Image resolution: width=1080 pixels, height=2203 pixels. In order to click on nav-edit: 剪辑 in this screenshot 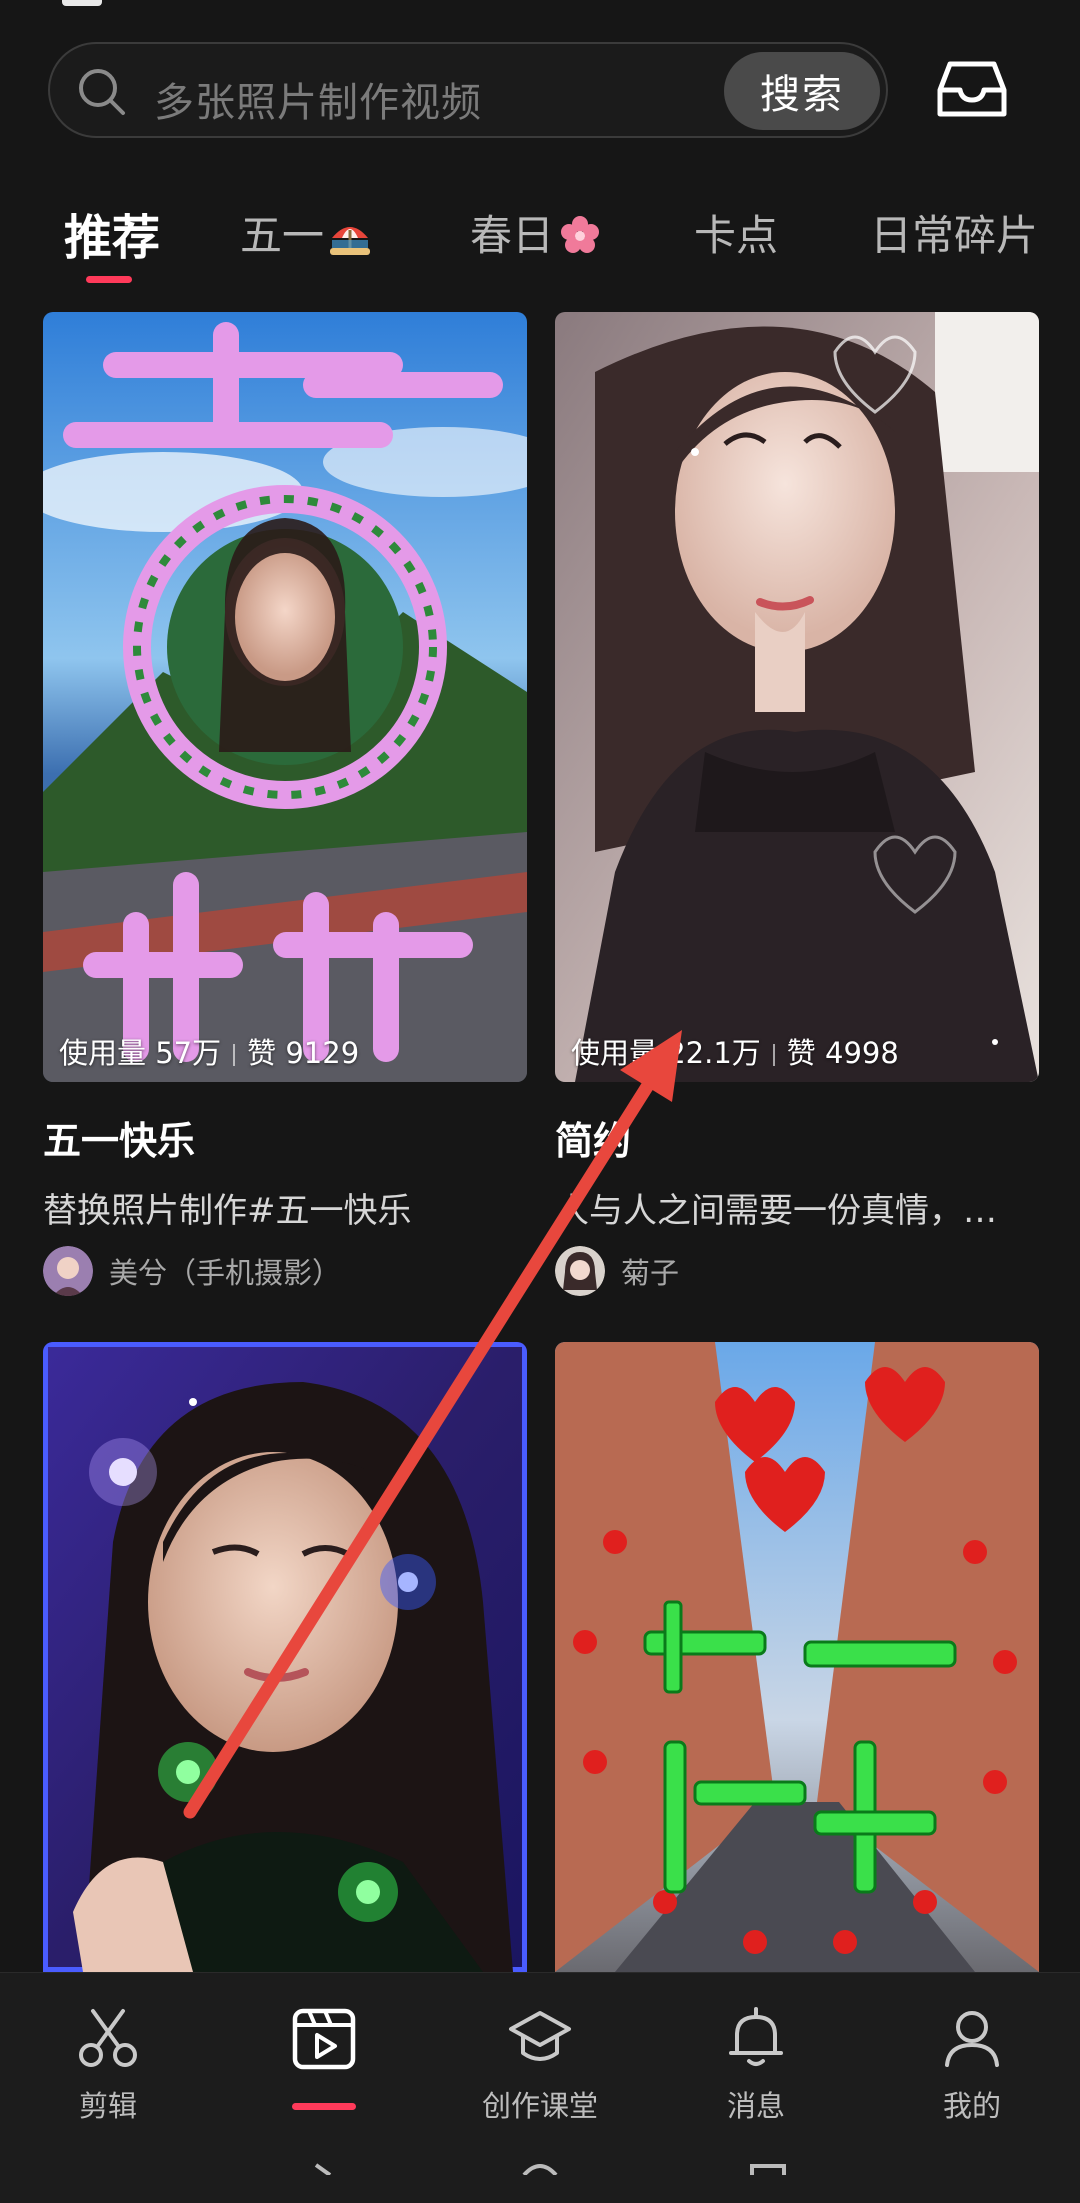, I will do `click(108, 2065)`.